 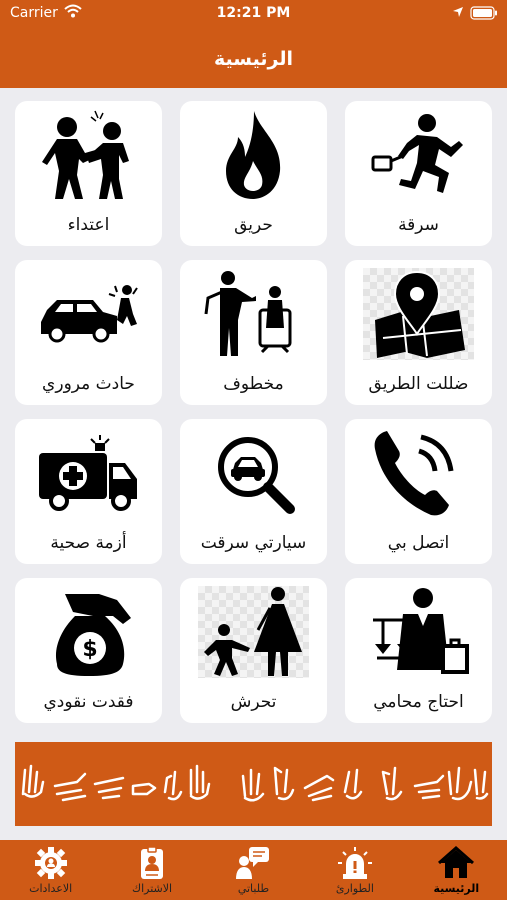 What do you see at coordinates (88, 384) in the screenshot?
I see `card-label: حادث مروري` at bounding box center [88, 384].